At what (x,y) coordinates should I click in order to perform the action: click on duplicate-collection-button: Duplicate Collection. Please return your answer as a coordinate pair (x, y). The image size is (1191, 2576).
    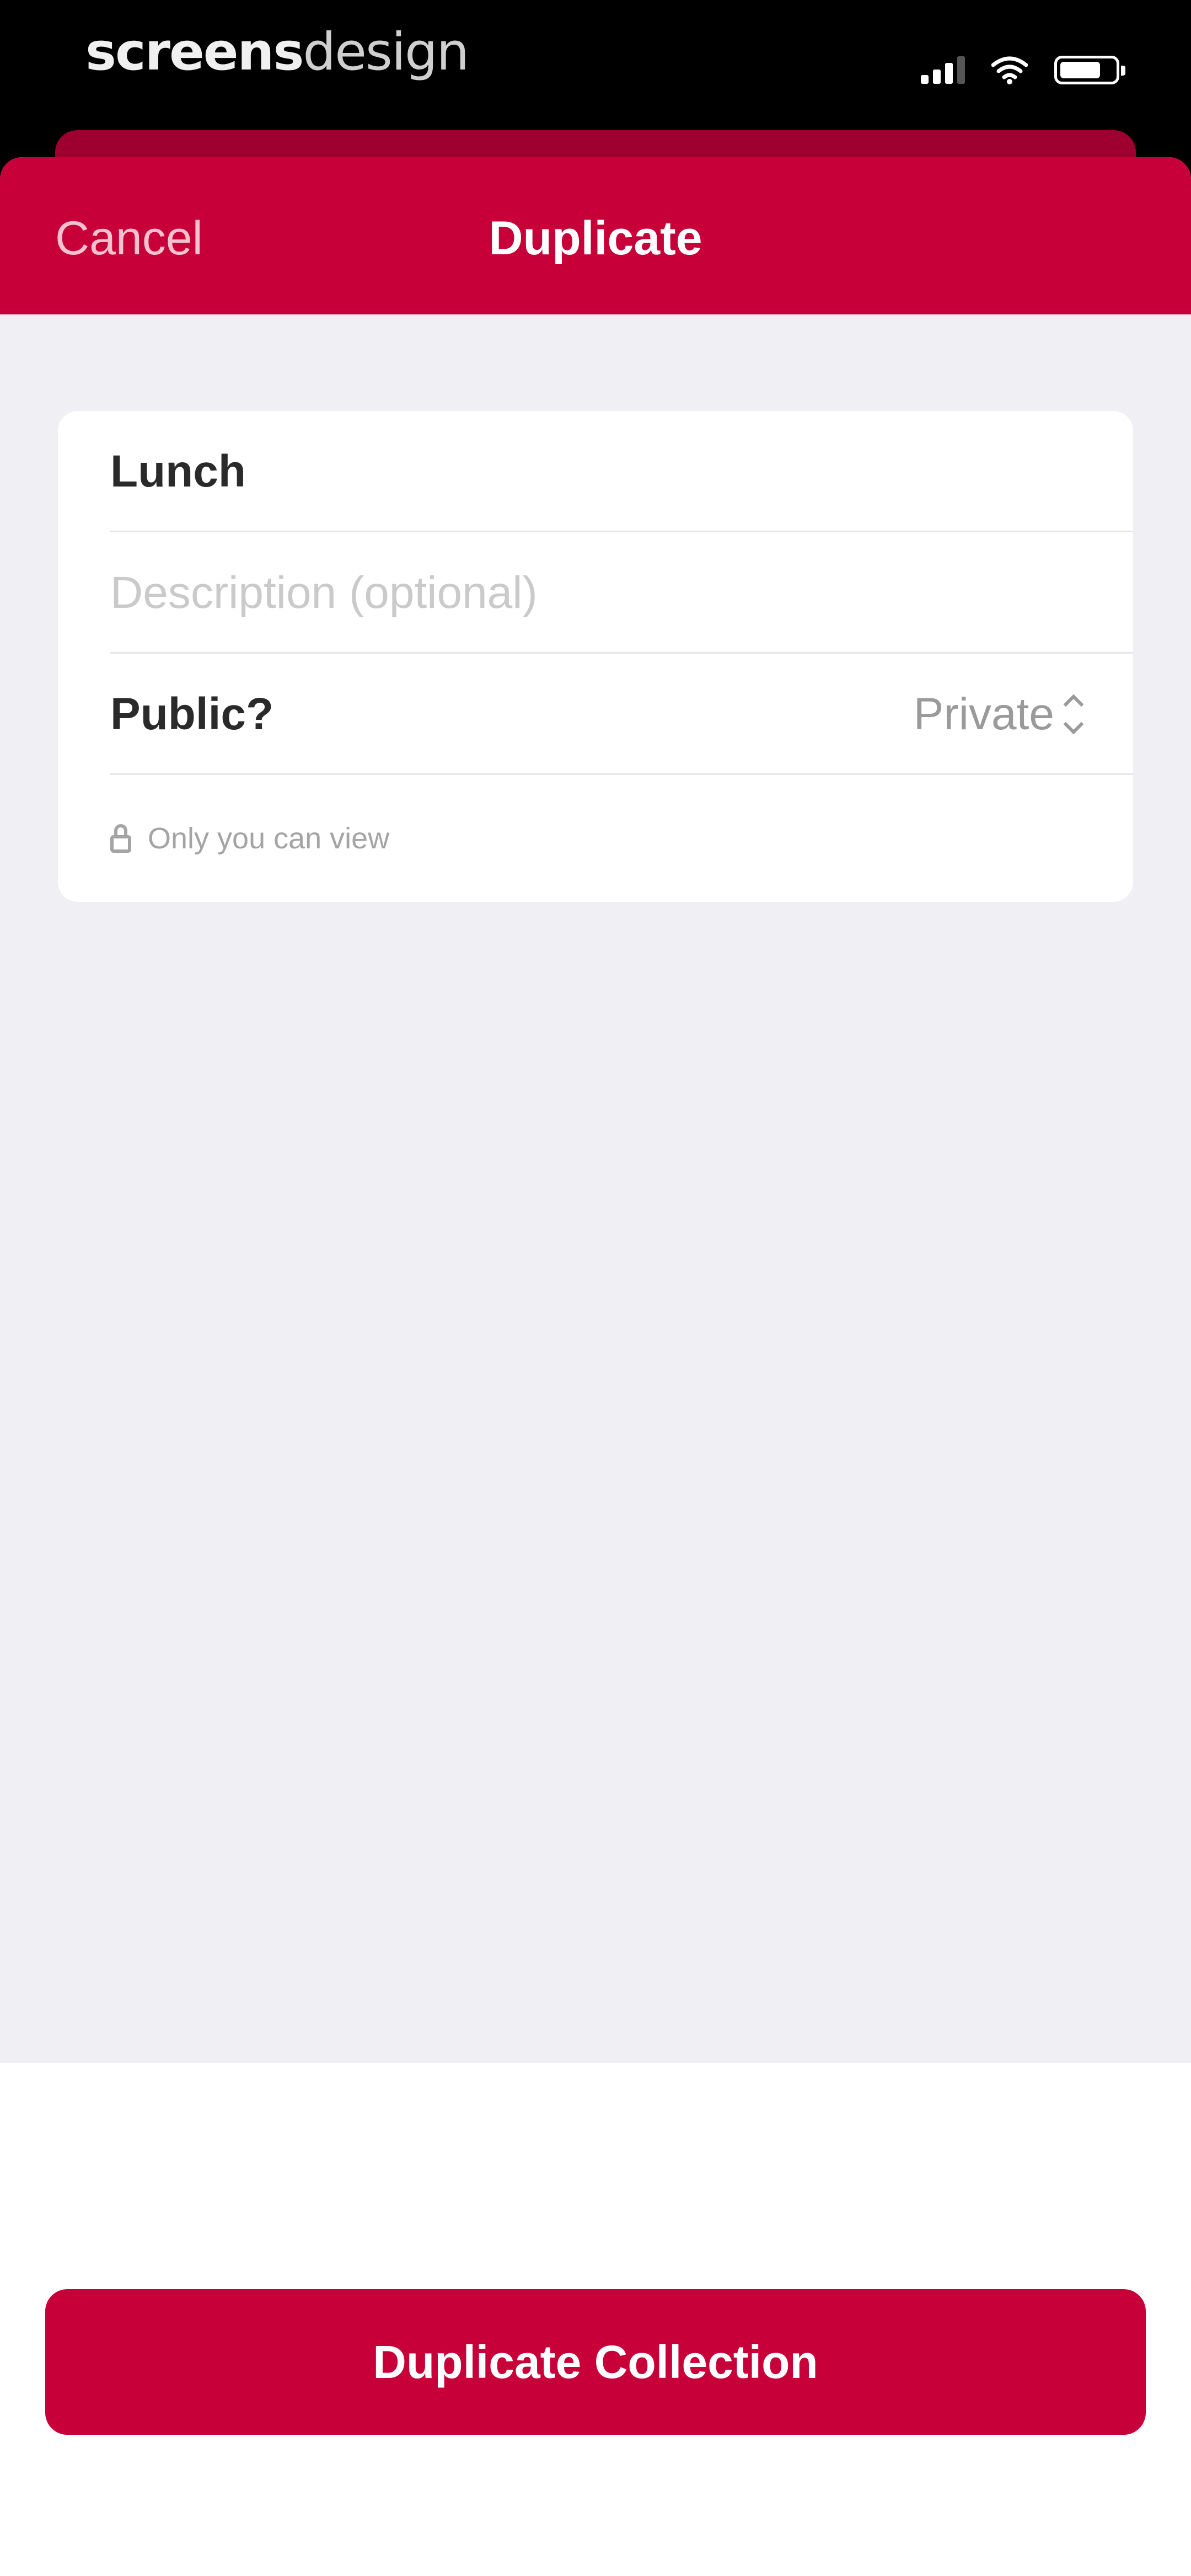
    Looking at the image, I should click on (595, 2362).